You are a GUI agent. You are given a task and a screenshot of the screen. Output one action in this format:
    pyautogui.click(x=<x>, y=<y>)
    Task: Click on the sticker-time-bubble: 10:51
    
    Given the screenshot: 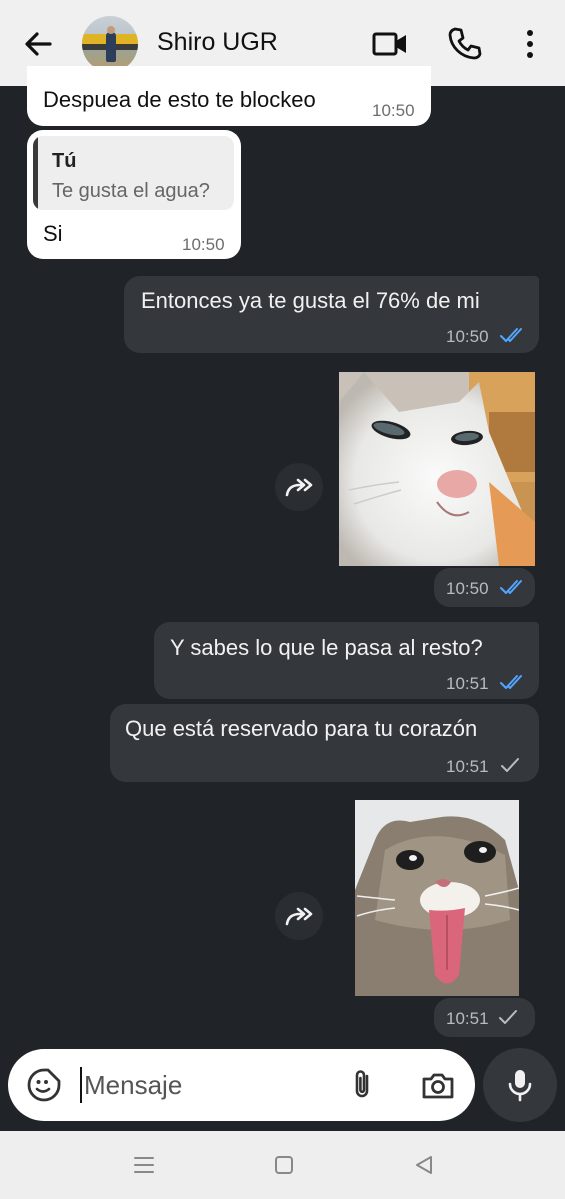 What is the action you would take?
    pyautogui.click(x=484, y=1017)
    